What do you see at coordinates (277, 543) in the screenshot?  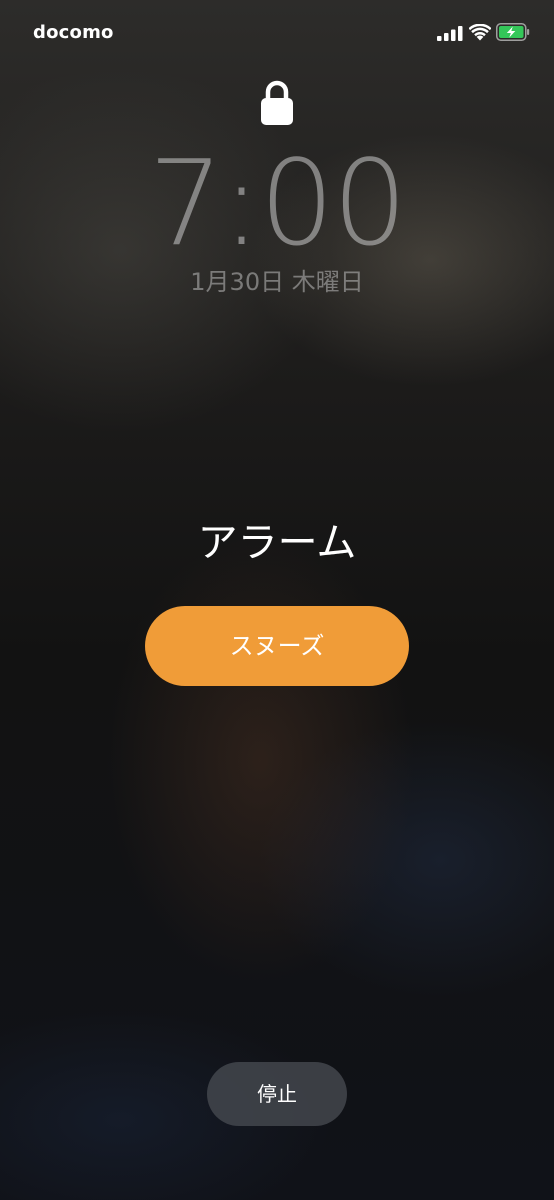 I see `alarm-title: アラーム` at bounding box center [277, 543].